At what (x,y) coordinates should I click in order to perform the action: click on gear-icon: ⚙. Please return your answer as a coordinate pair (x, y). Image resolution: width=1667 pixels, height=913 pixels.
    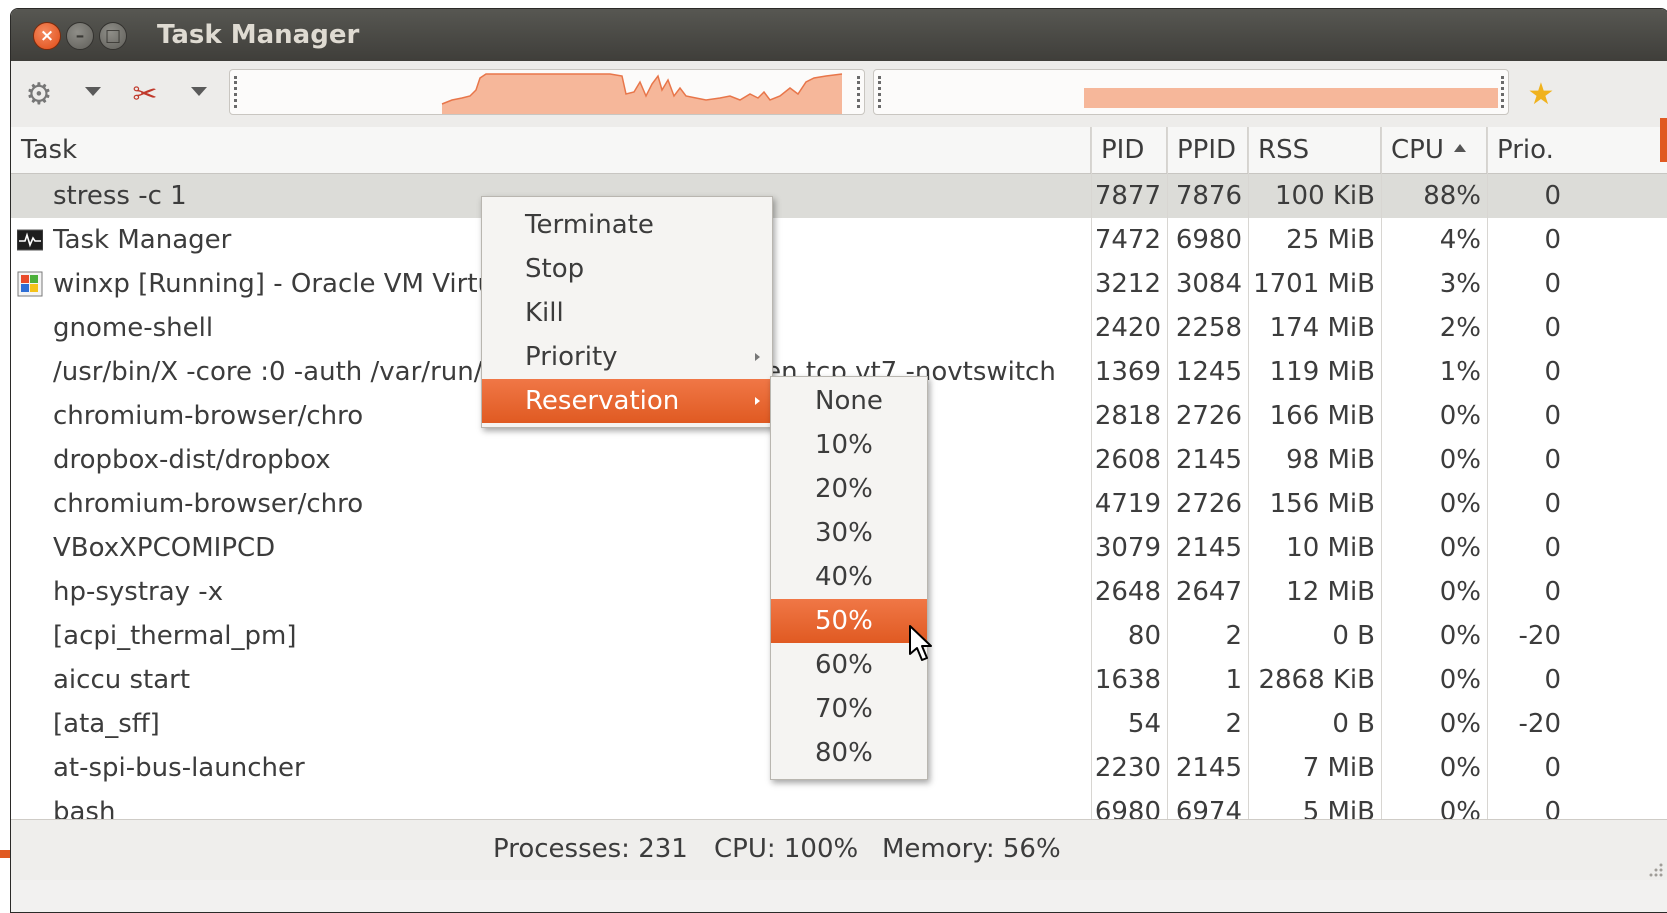
    Looking at the image, I should click on (39, 95).